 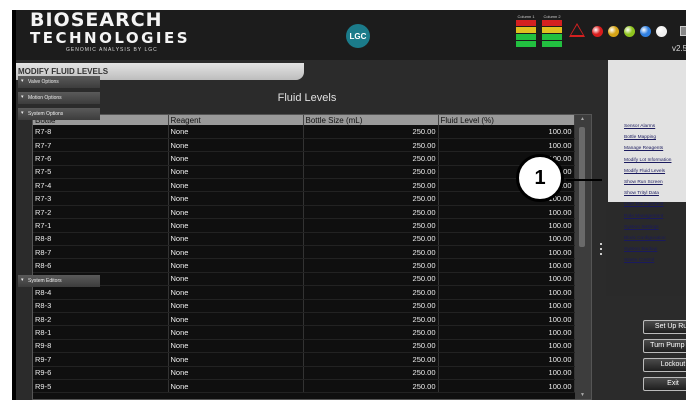 I want to click on cell-bottle: R9-8, so click(x=101, y=346).